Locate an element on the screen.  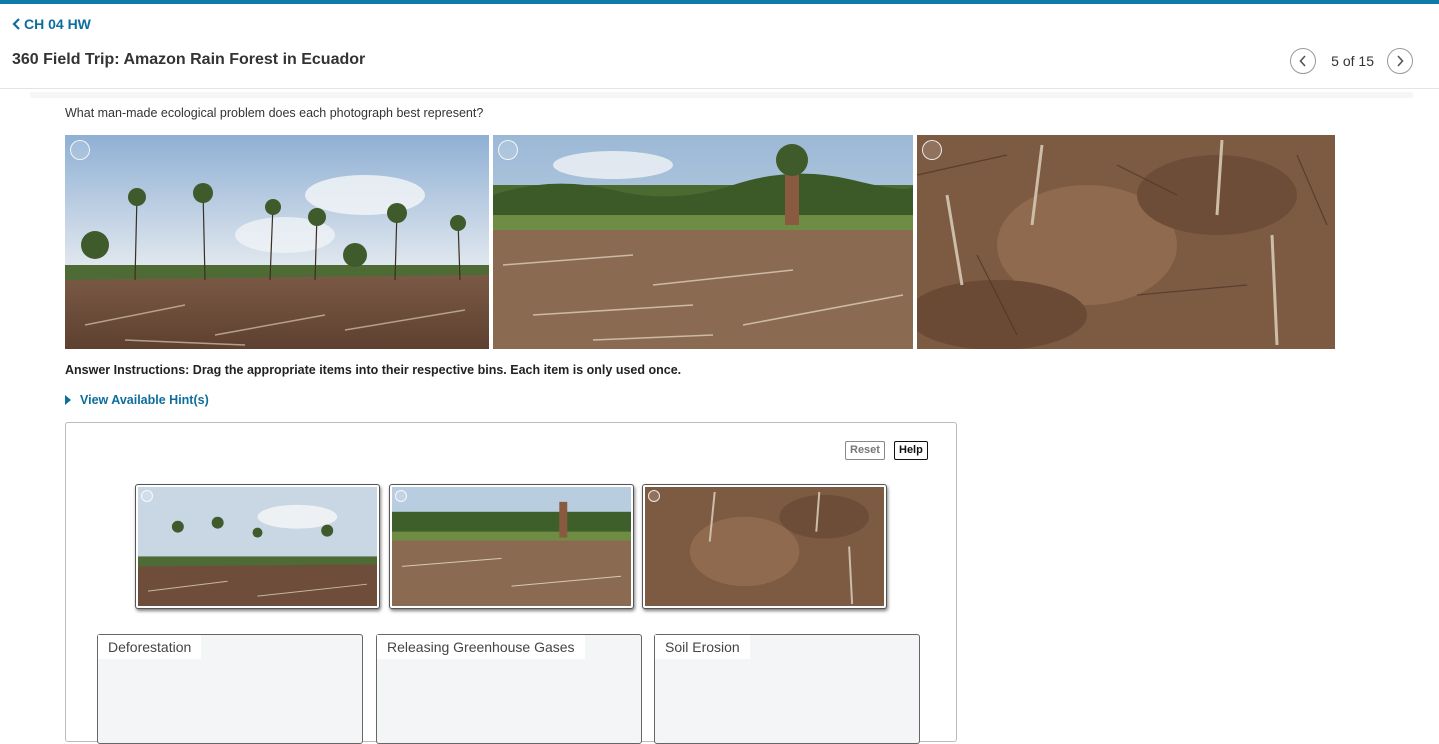
page-counter: 5 of 15 is located at coordinates (1352, 61).